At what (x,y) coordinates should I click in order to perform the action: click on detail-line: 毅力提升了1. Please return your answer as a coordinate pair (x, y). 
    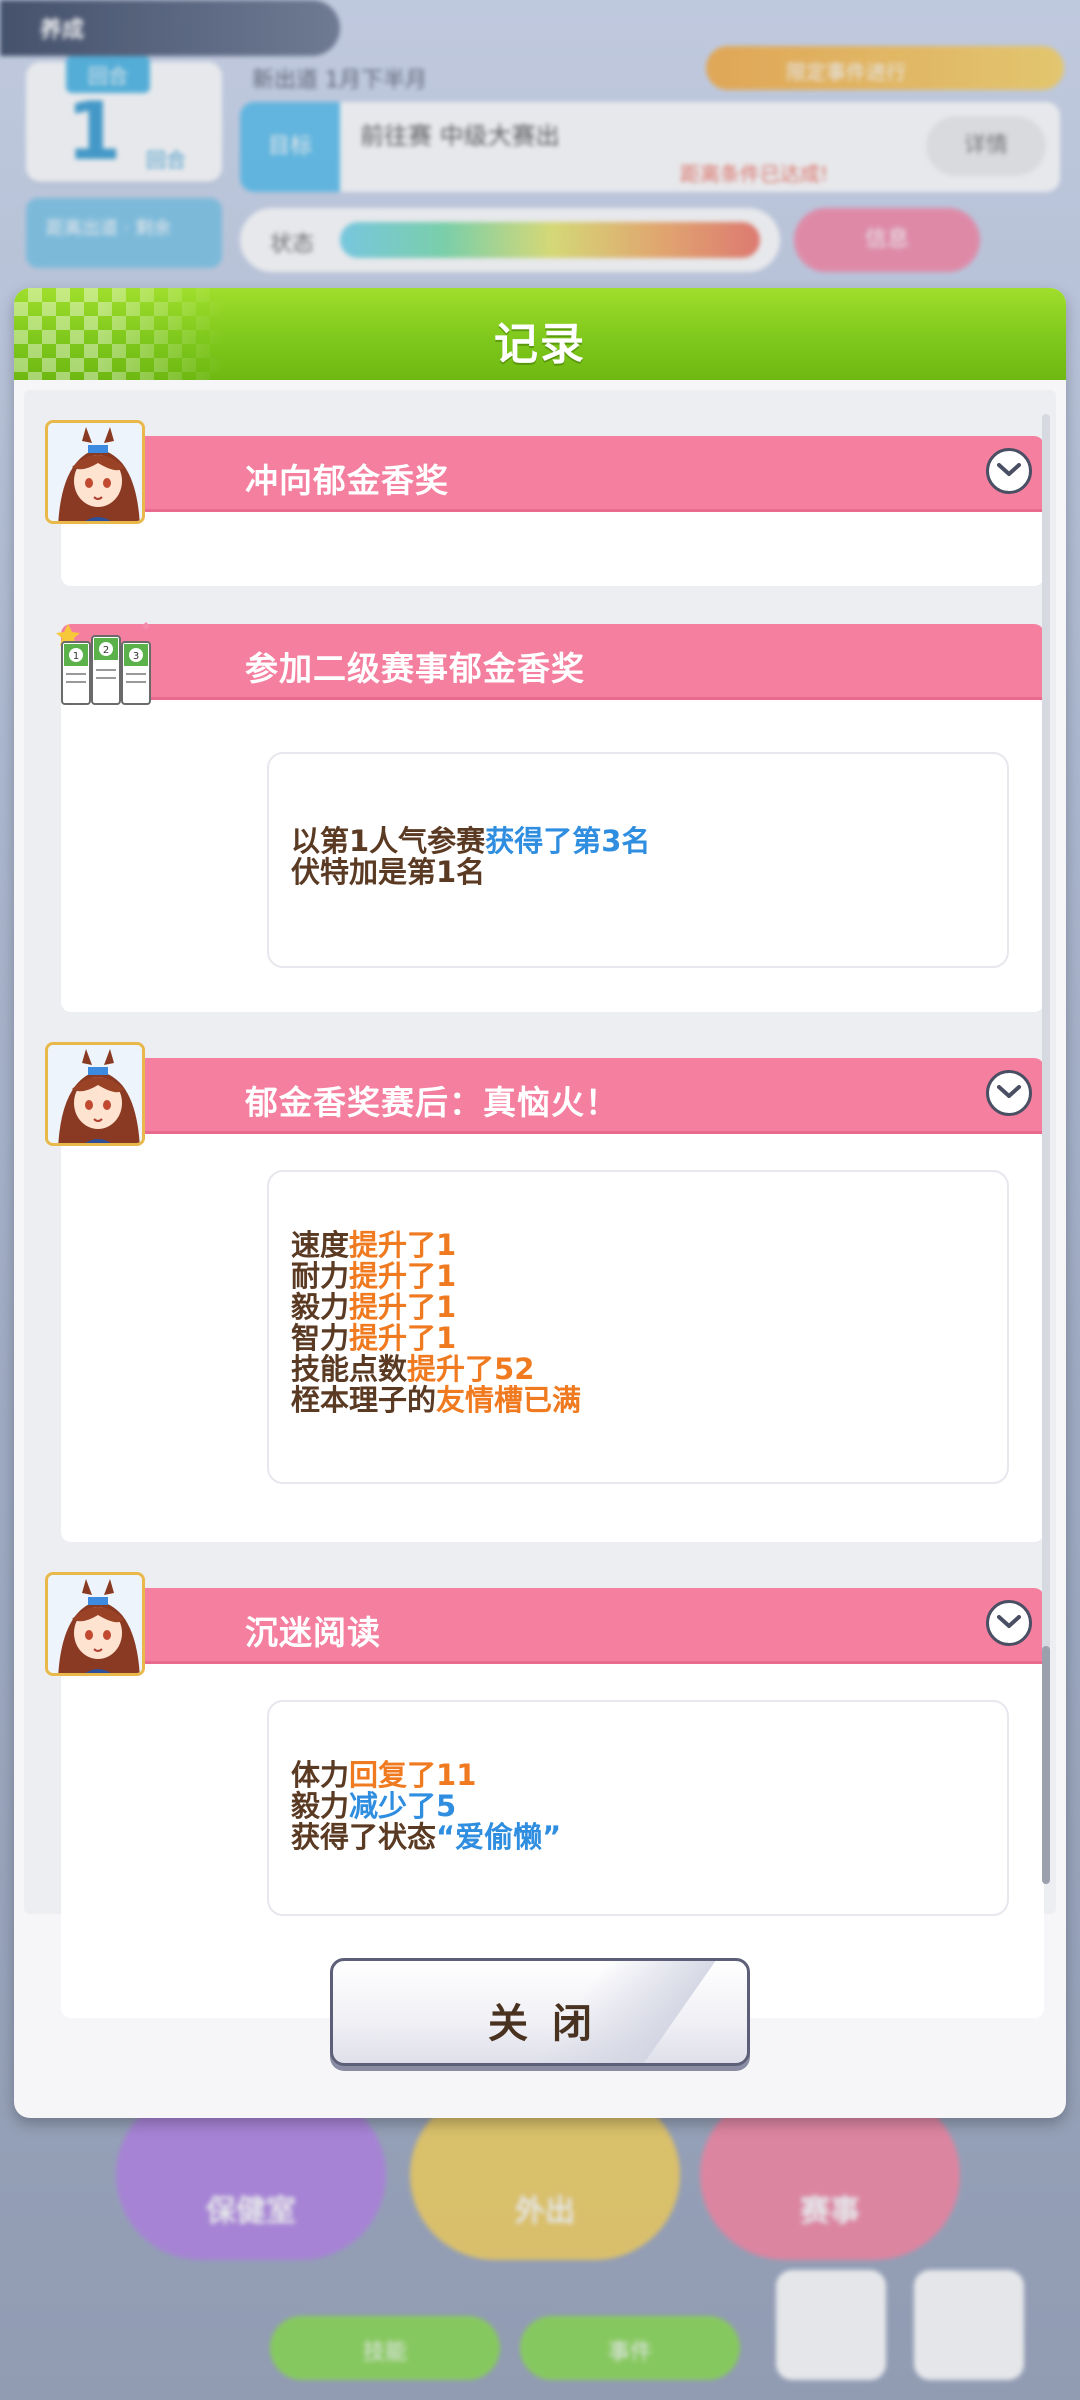
    Looking at the image, I should click on (436, 1307).